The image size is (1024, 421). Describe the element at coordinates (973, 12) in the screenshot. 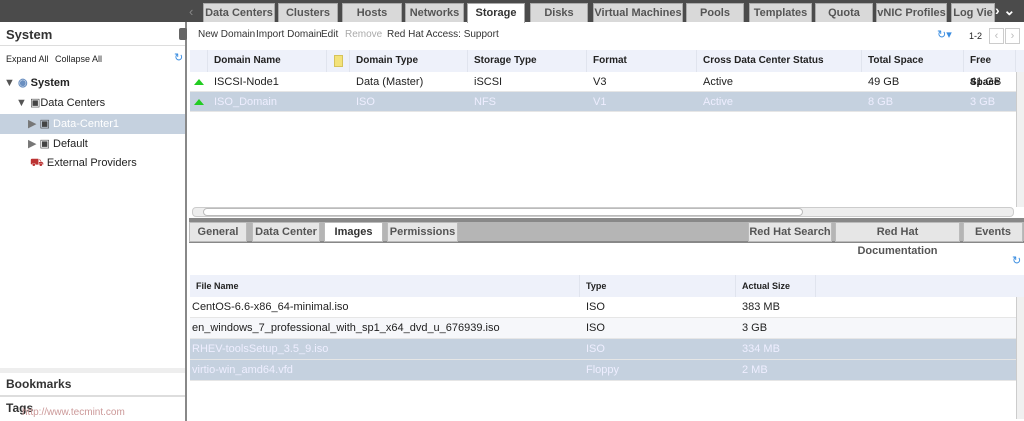

I see `tab-log-vie: Log Vie` at that location.